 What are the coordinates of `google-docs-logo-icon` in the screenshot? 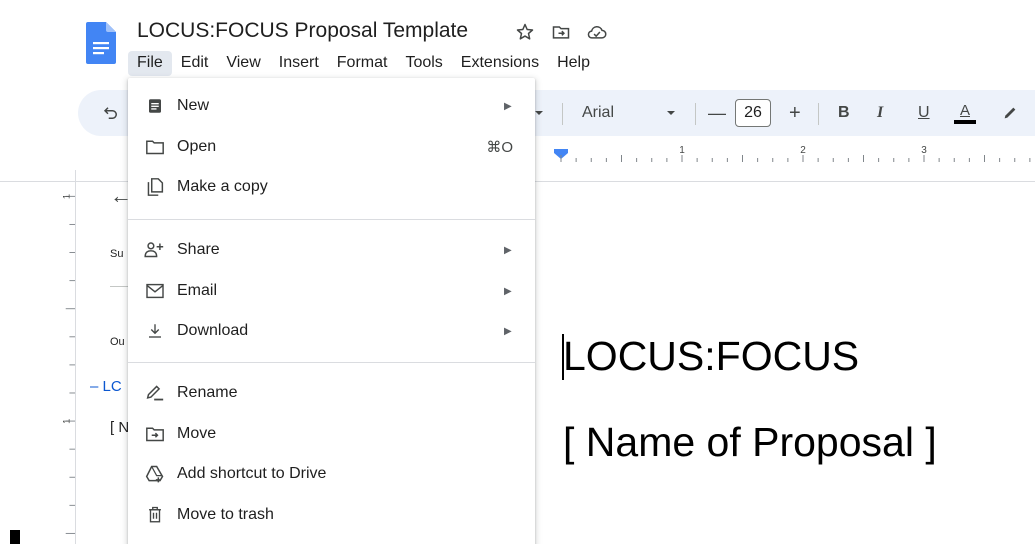 It's located at (101, 45).